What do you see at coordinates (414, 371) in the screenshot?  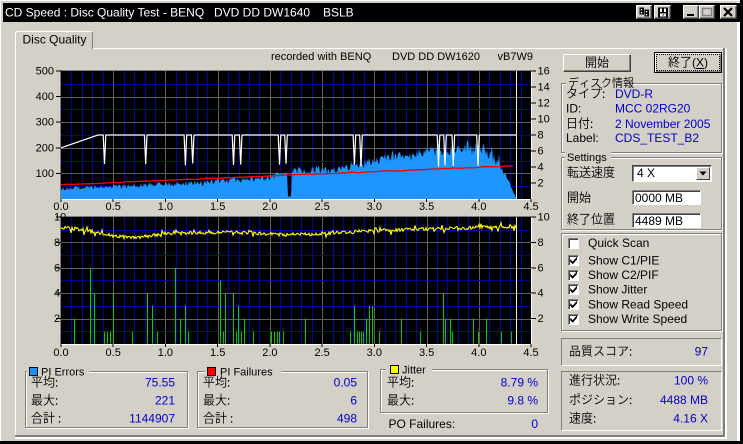 I see `svg-text: Jitter` at bounding box center [414, 371].